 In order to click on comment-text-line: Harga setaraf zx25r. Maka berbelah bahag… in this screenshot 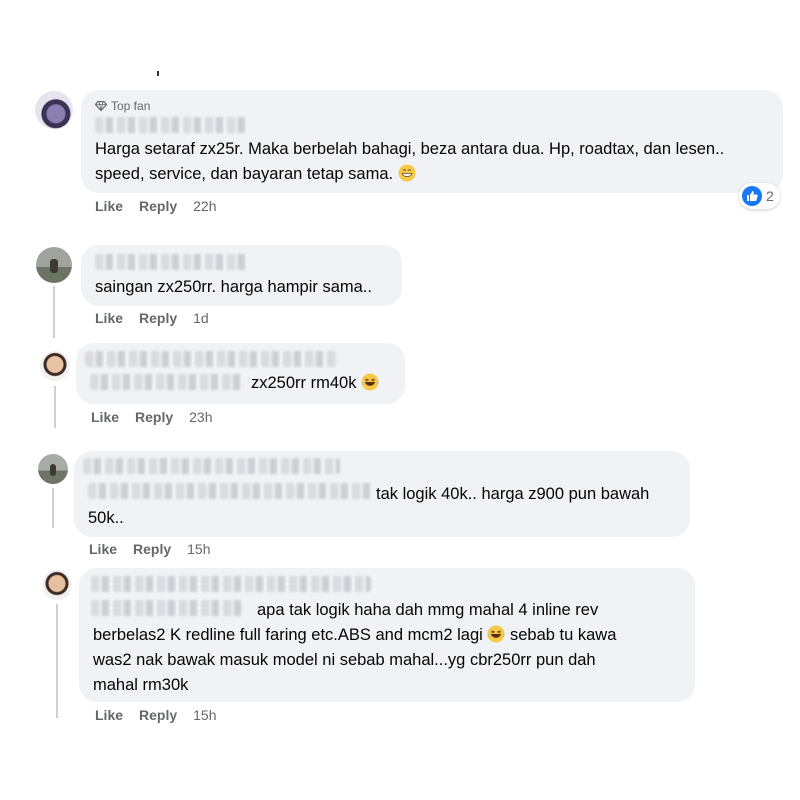, I will do `click(410, 149)`.